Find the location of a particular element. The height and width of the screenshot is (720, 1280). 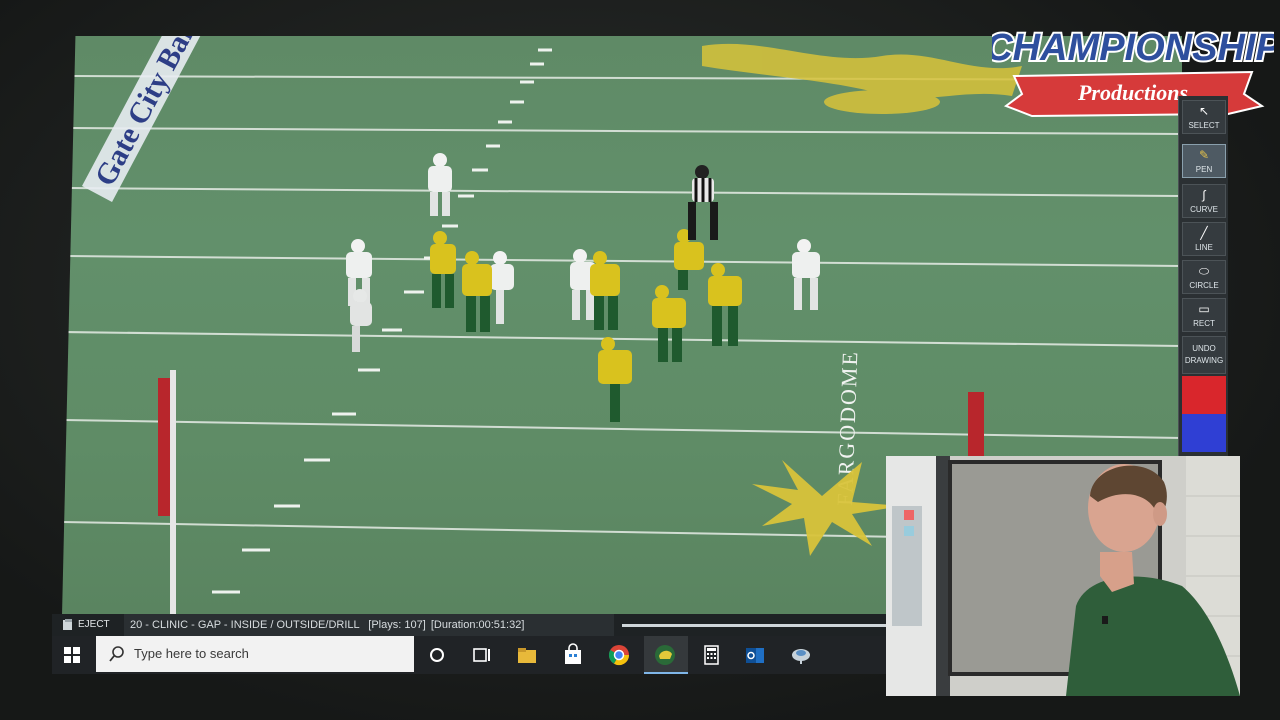

end-zone-text: Gate City Bank Field is located at coordinates (167, 113).